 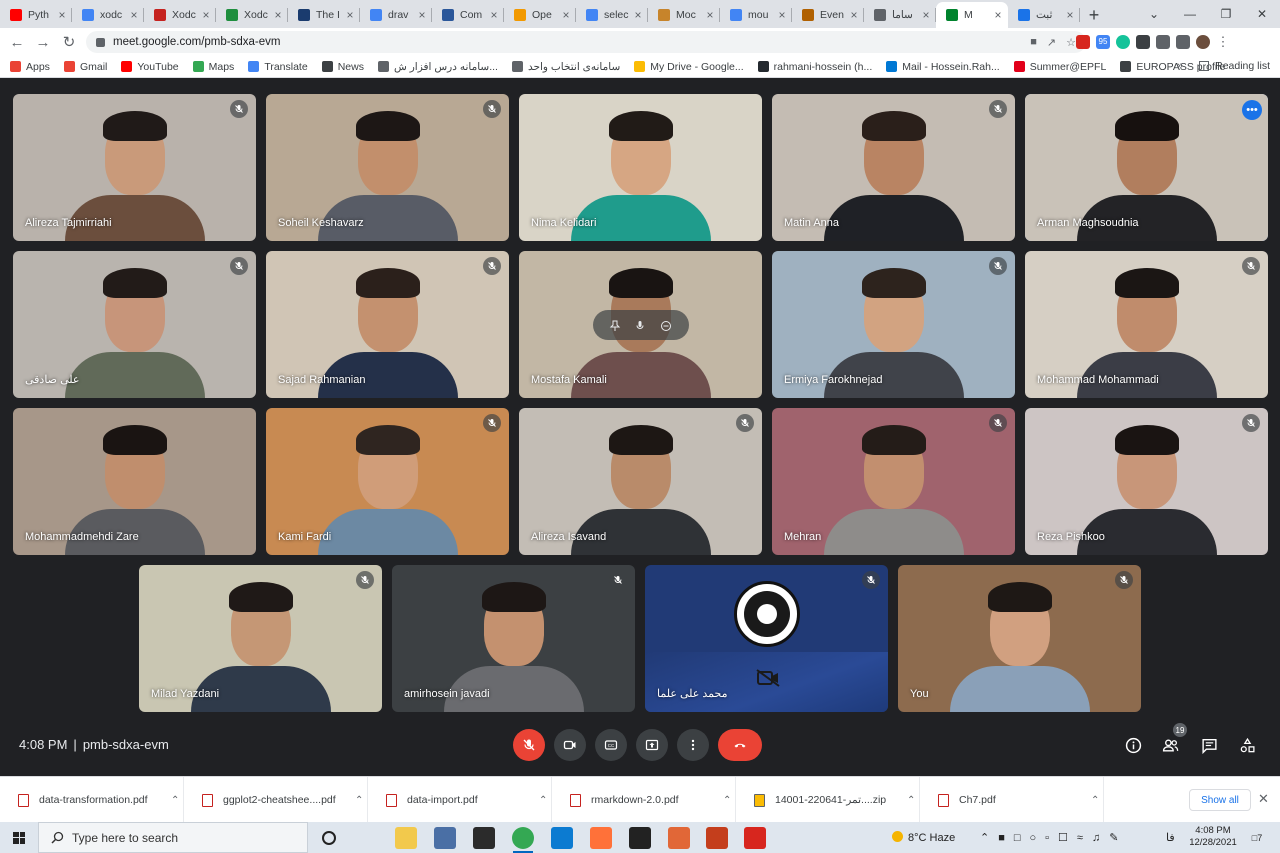 I want to click on download-item: data-import.pdf ⌃, so click(x=460, y=800).